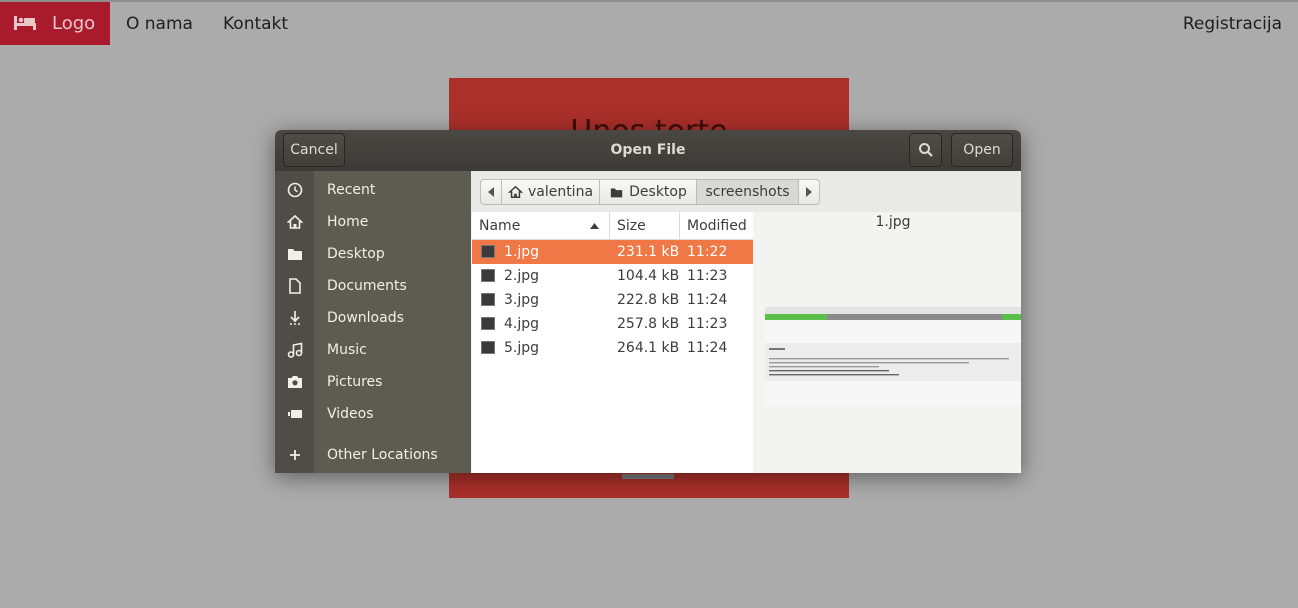 The height and width of the screenshot is (608, 1298). I want to click on path-crumb-label: screenshots, so click(747, 192).